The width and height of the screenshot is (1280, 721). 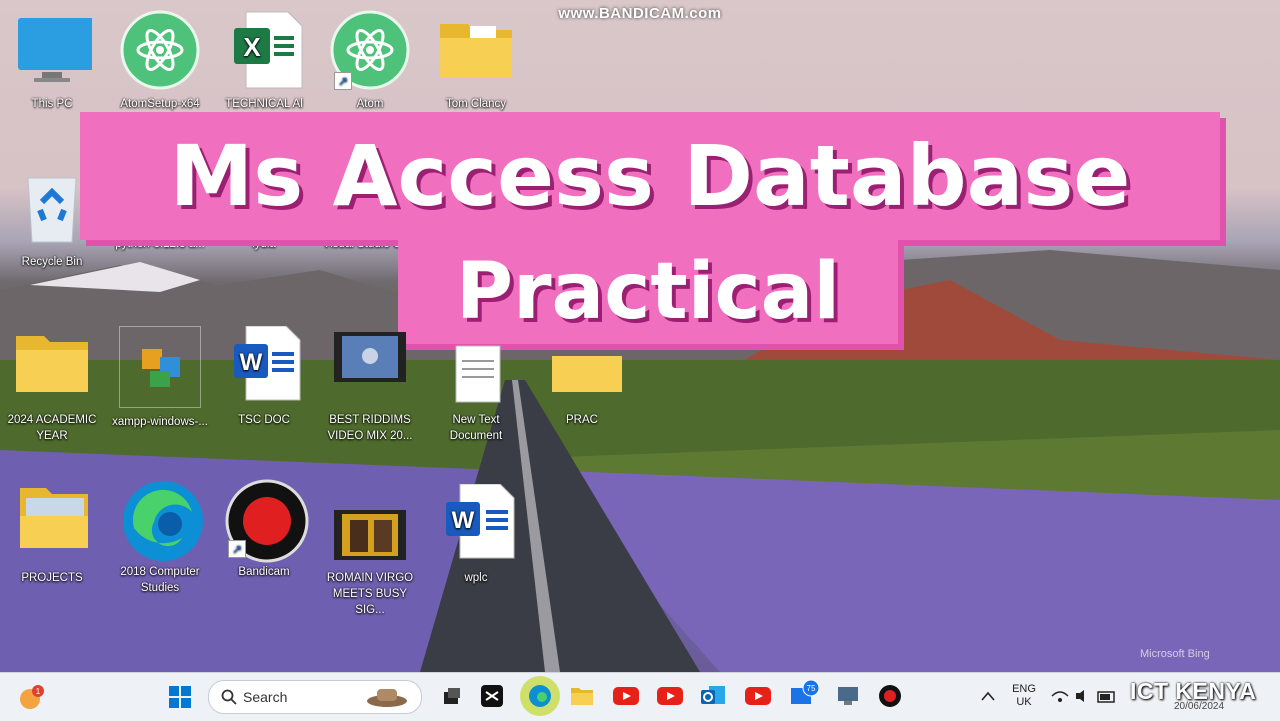 I want to click on remote-desktop-taskbar-button, so click(x=848, y=696).